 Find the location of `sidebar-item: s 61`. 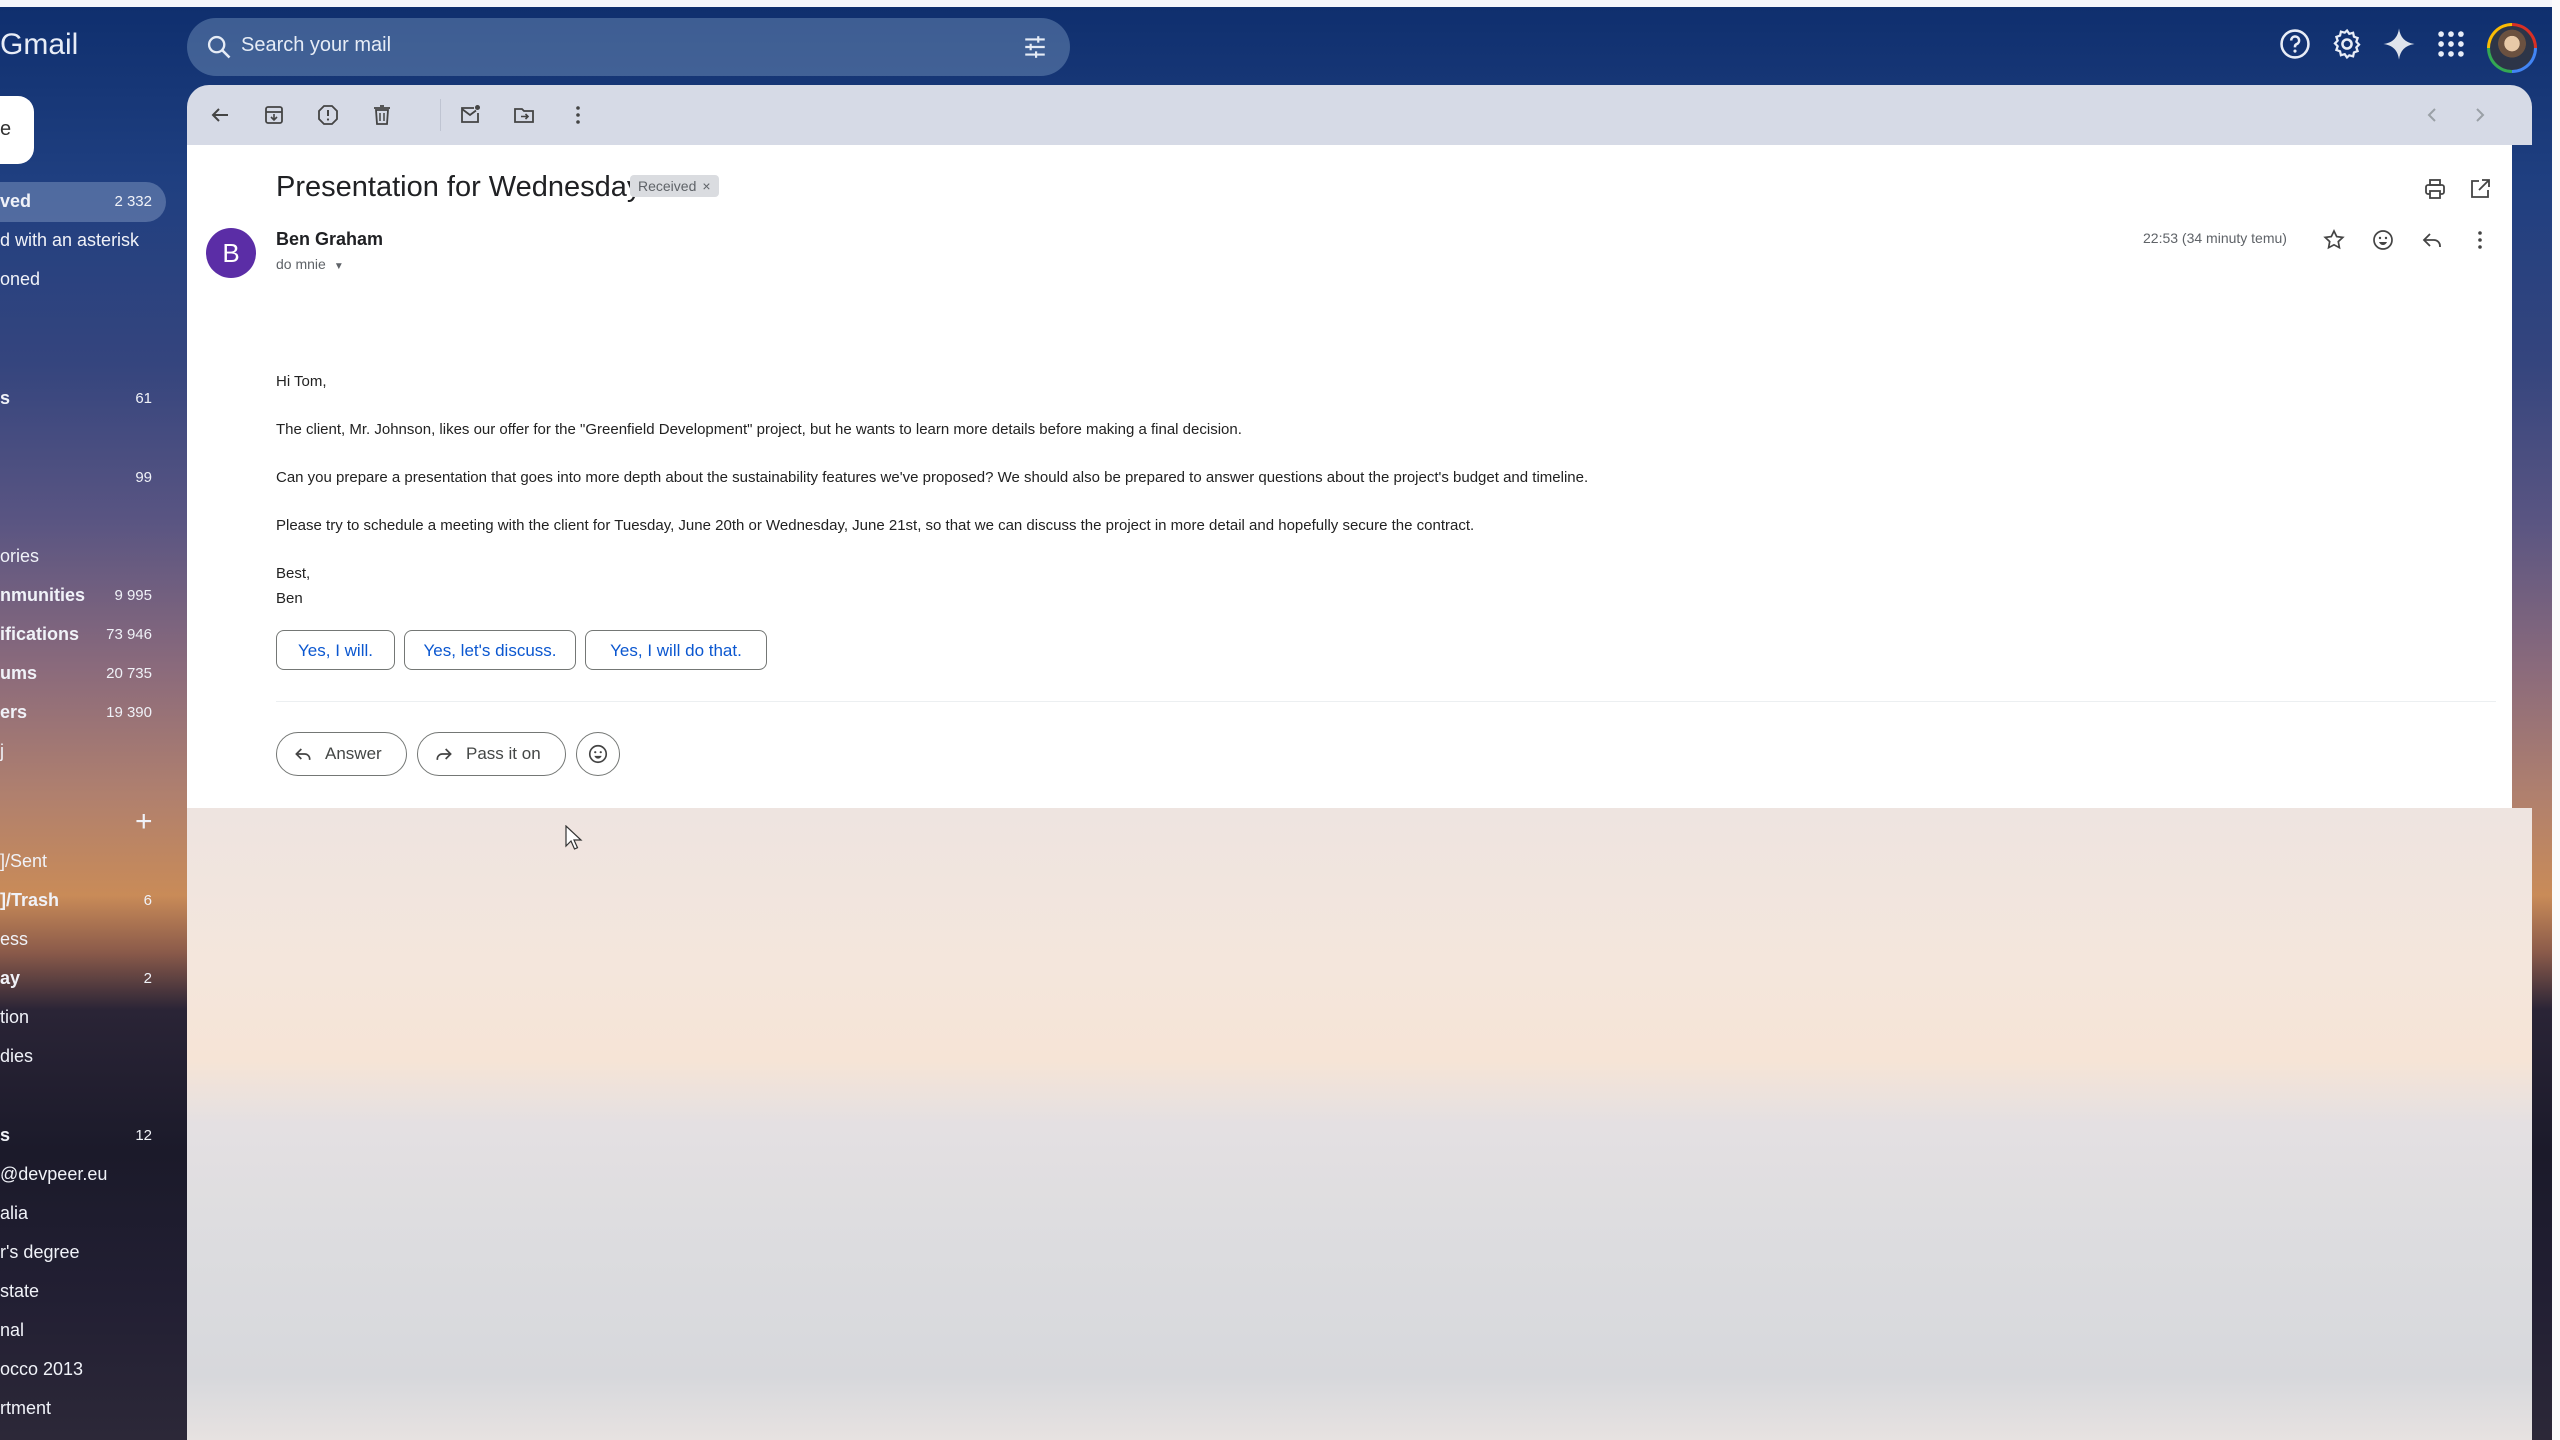

sidebar-item: s 61 is located at coordinates (83, 399).